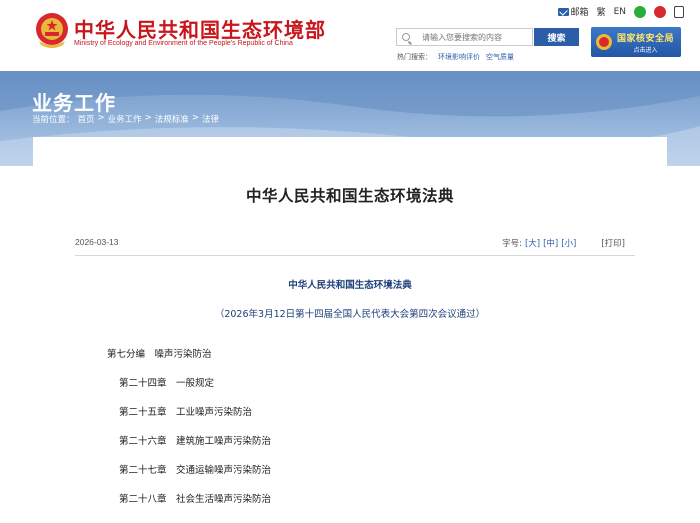  I want to click on article-meta: 2026-03-13 字号: [大] [中] [小] [打印], so click(350, 243).